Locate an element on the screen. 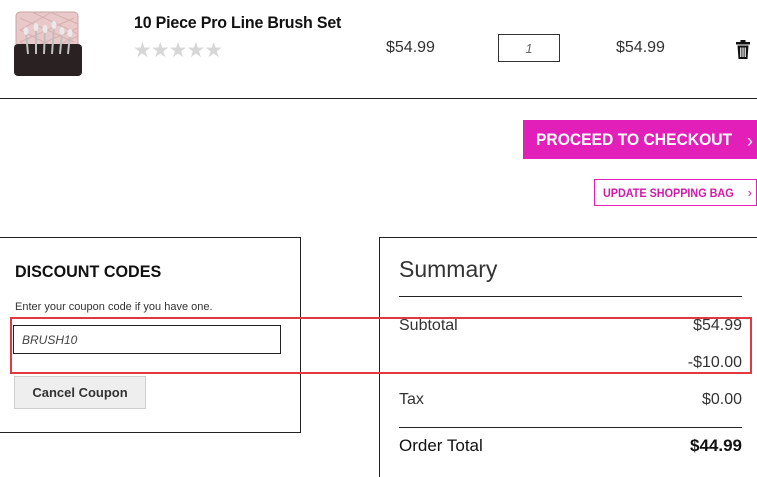 This screenshot has width=757, height=477. rating-stars: ★★★★★ is located at coordinates (178, 50).